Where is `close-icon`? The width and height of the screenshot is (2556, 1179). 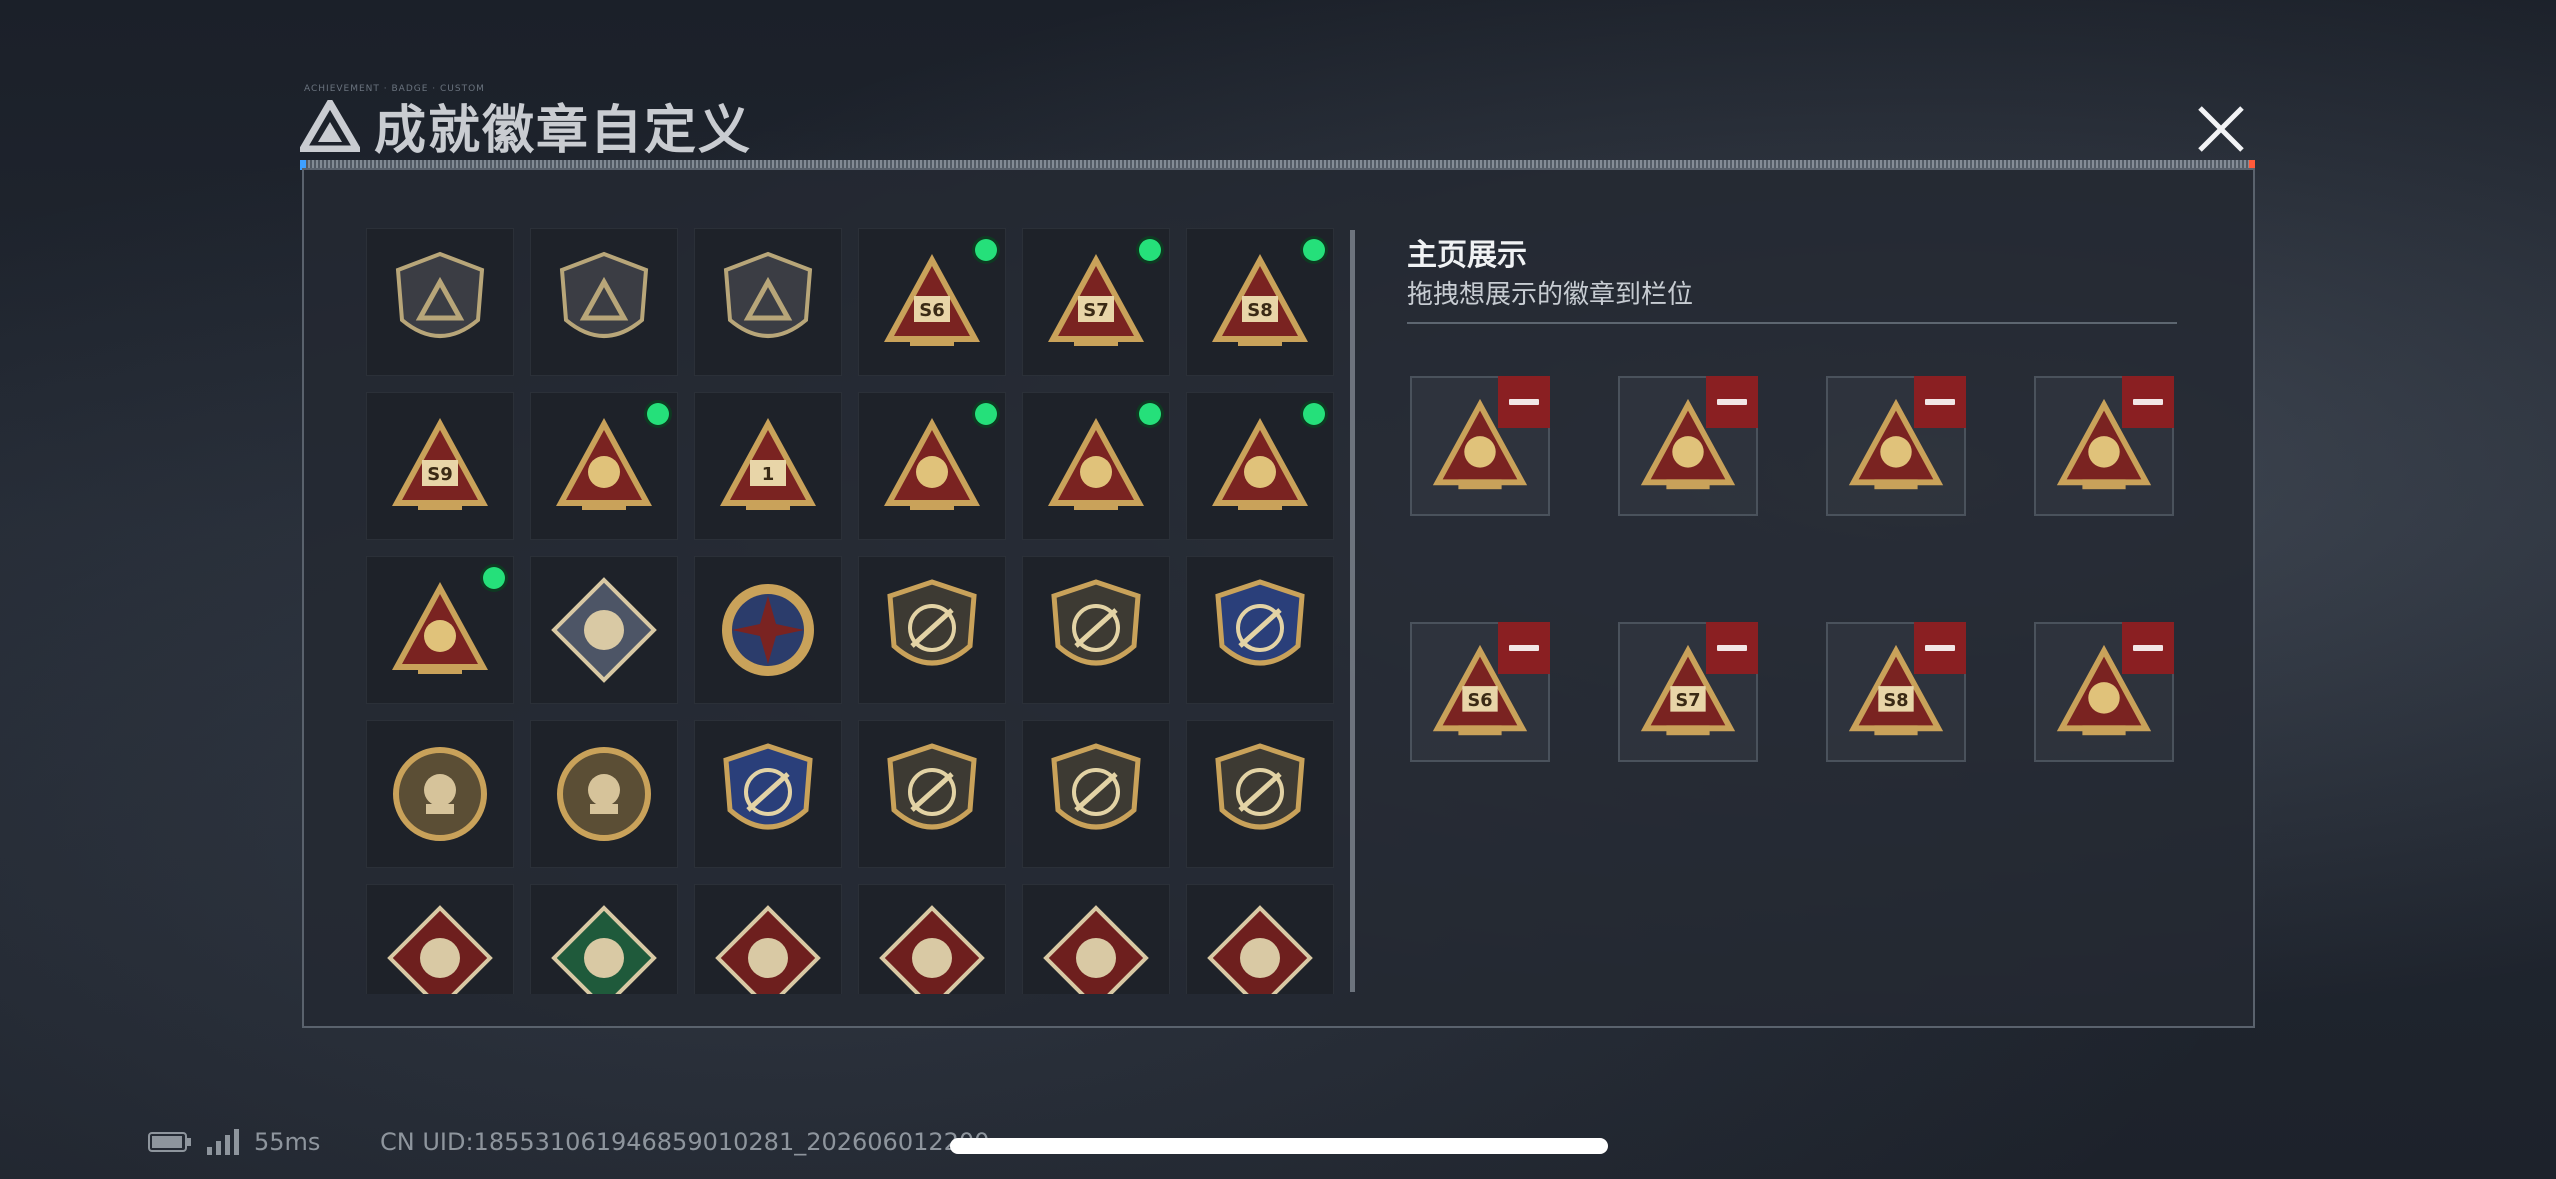
close-icon is located at coordinates (2221, 129).